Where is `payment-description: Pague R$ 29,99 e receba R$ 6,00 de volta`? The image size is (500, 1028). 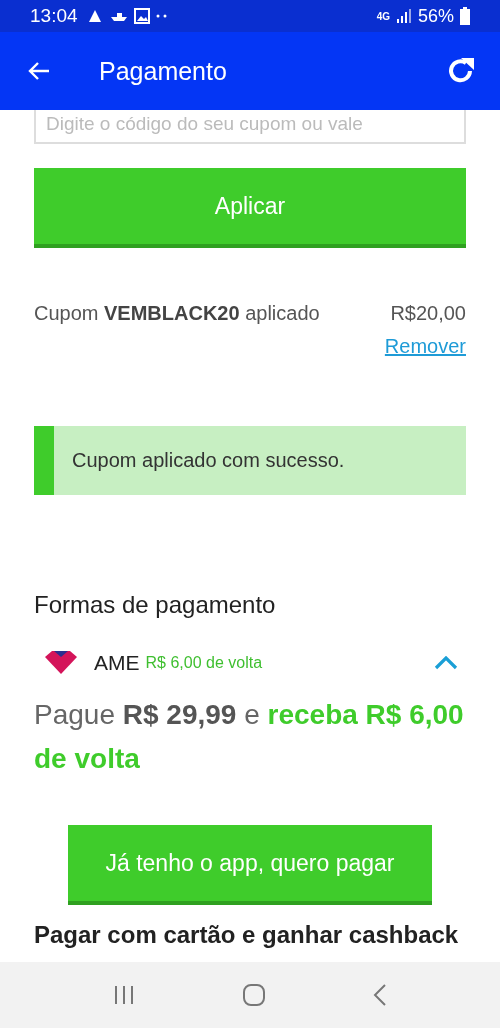
payment-description: Pague R$ 29,99 e receba R$ 6,00 de volta is located at coordinates (249, 737).